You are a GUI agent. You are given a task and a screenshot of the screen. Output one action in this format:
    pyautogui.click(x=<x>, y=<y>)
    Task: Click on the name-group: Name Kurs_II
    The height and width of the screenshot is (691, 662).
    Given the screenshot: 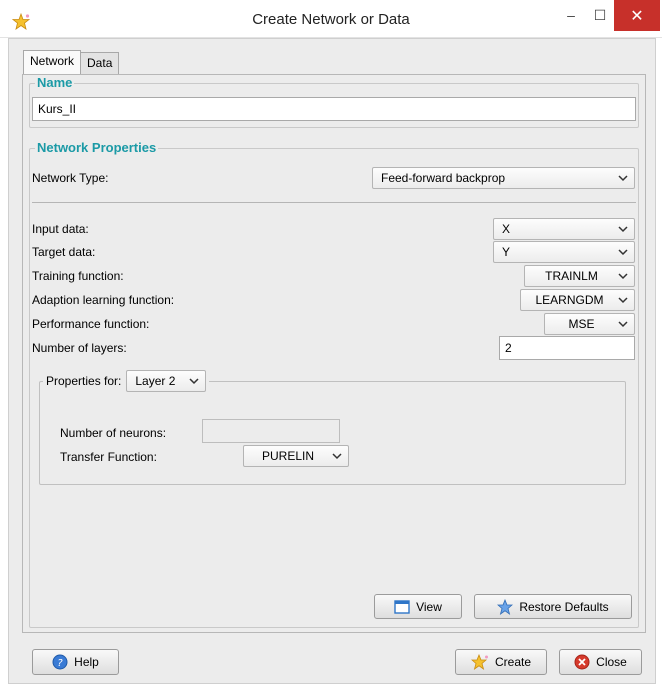 What is the action you would take?
    pyautogui.click(x=334, y=101)
    